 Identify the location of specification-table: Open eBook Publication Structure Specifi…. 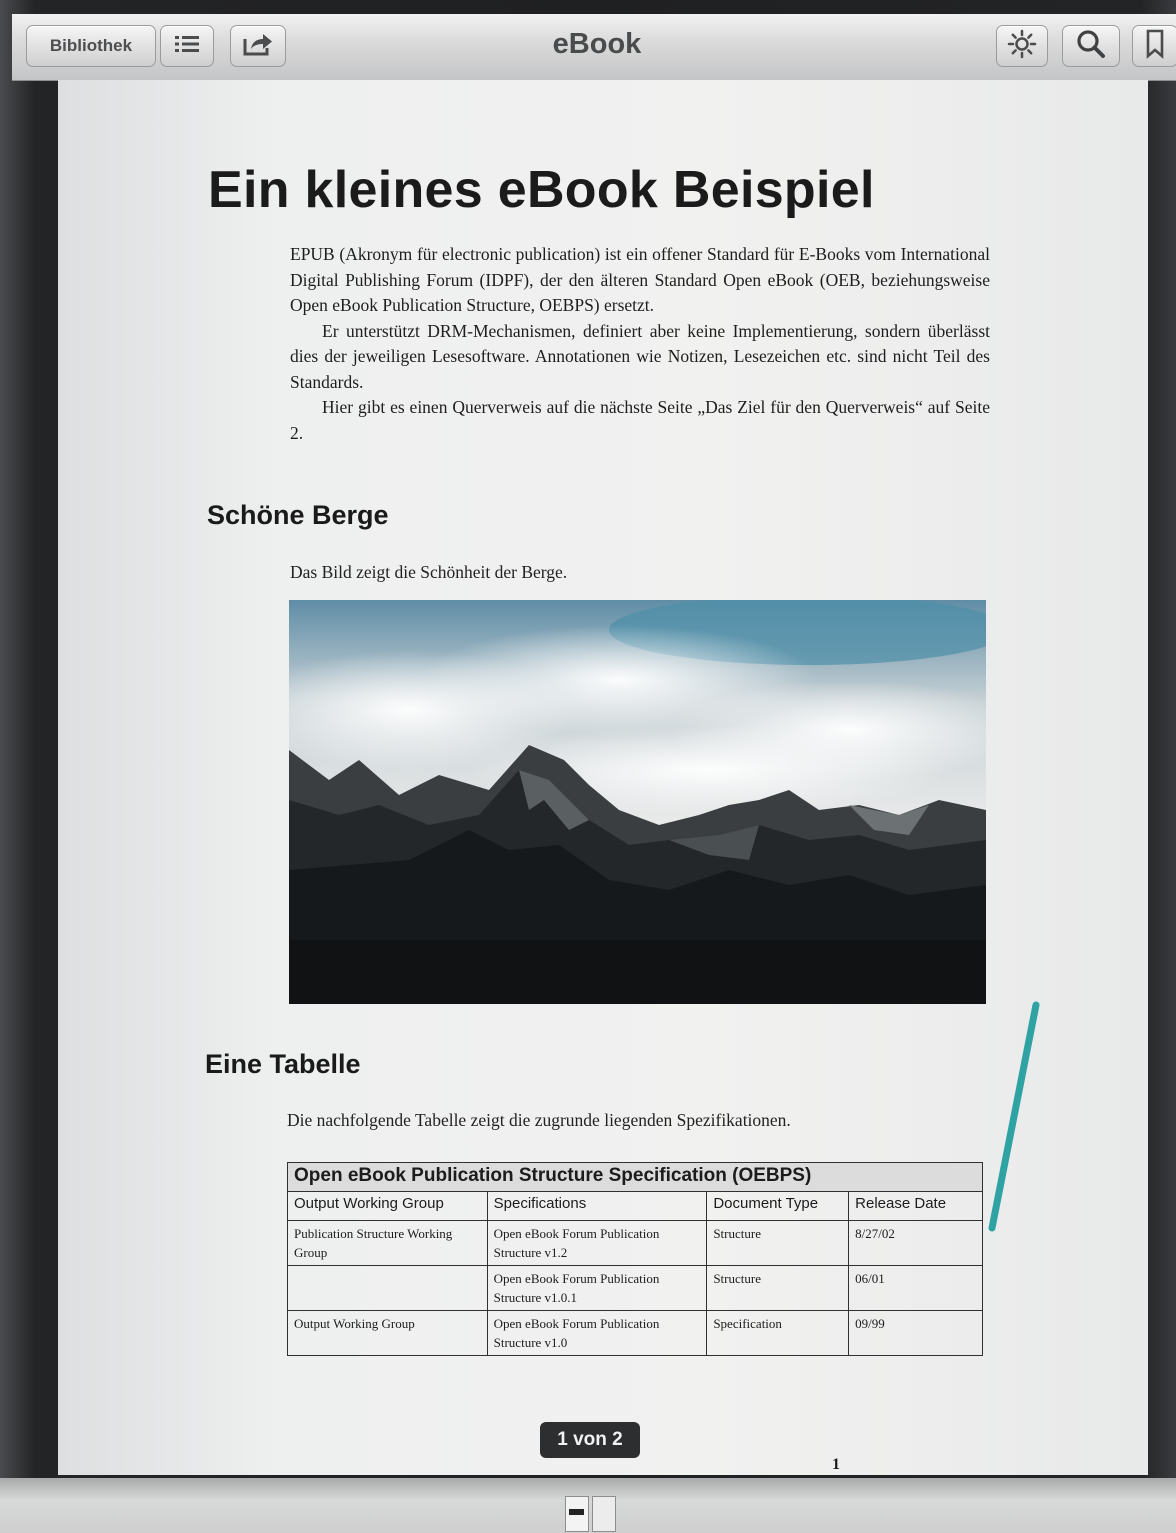
(635, 1259).